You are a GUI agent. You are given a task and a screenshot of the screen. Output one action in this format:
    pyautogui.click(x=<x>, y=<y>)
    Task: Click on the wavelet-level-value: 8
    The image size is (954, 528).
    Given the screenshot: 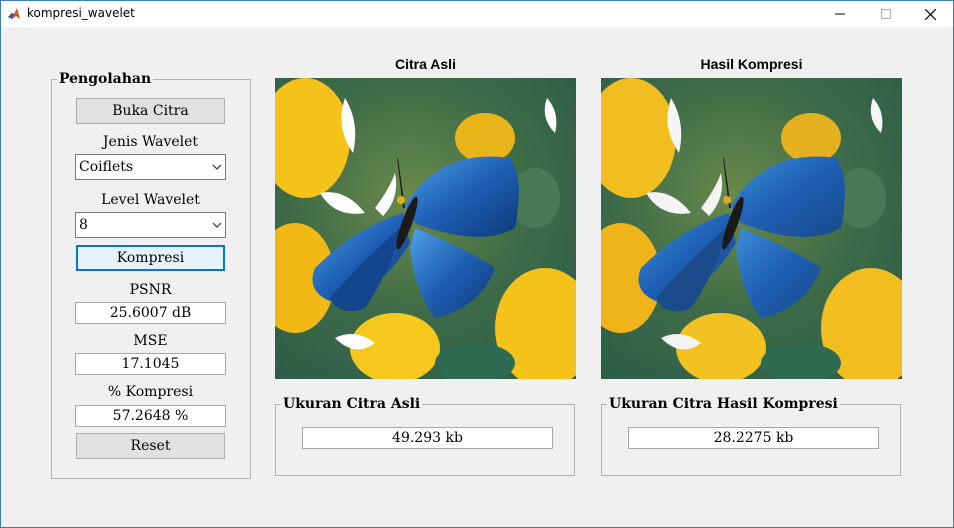 What is the action you would take?
    pyautogui.click(x=83, y=225)
    